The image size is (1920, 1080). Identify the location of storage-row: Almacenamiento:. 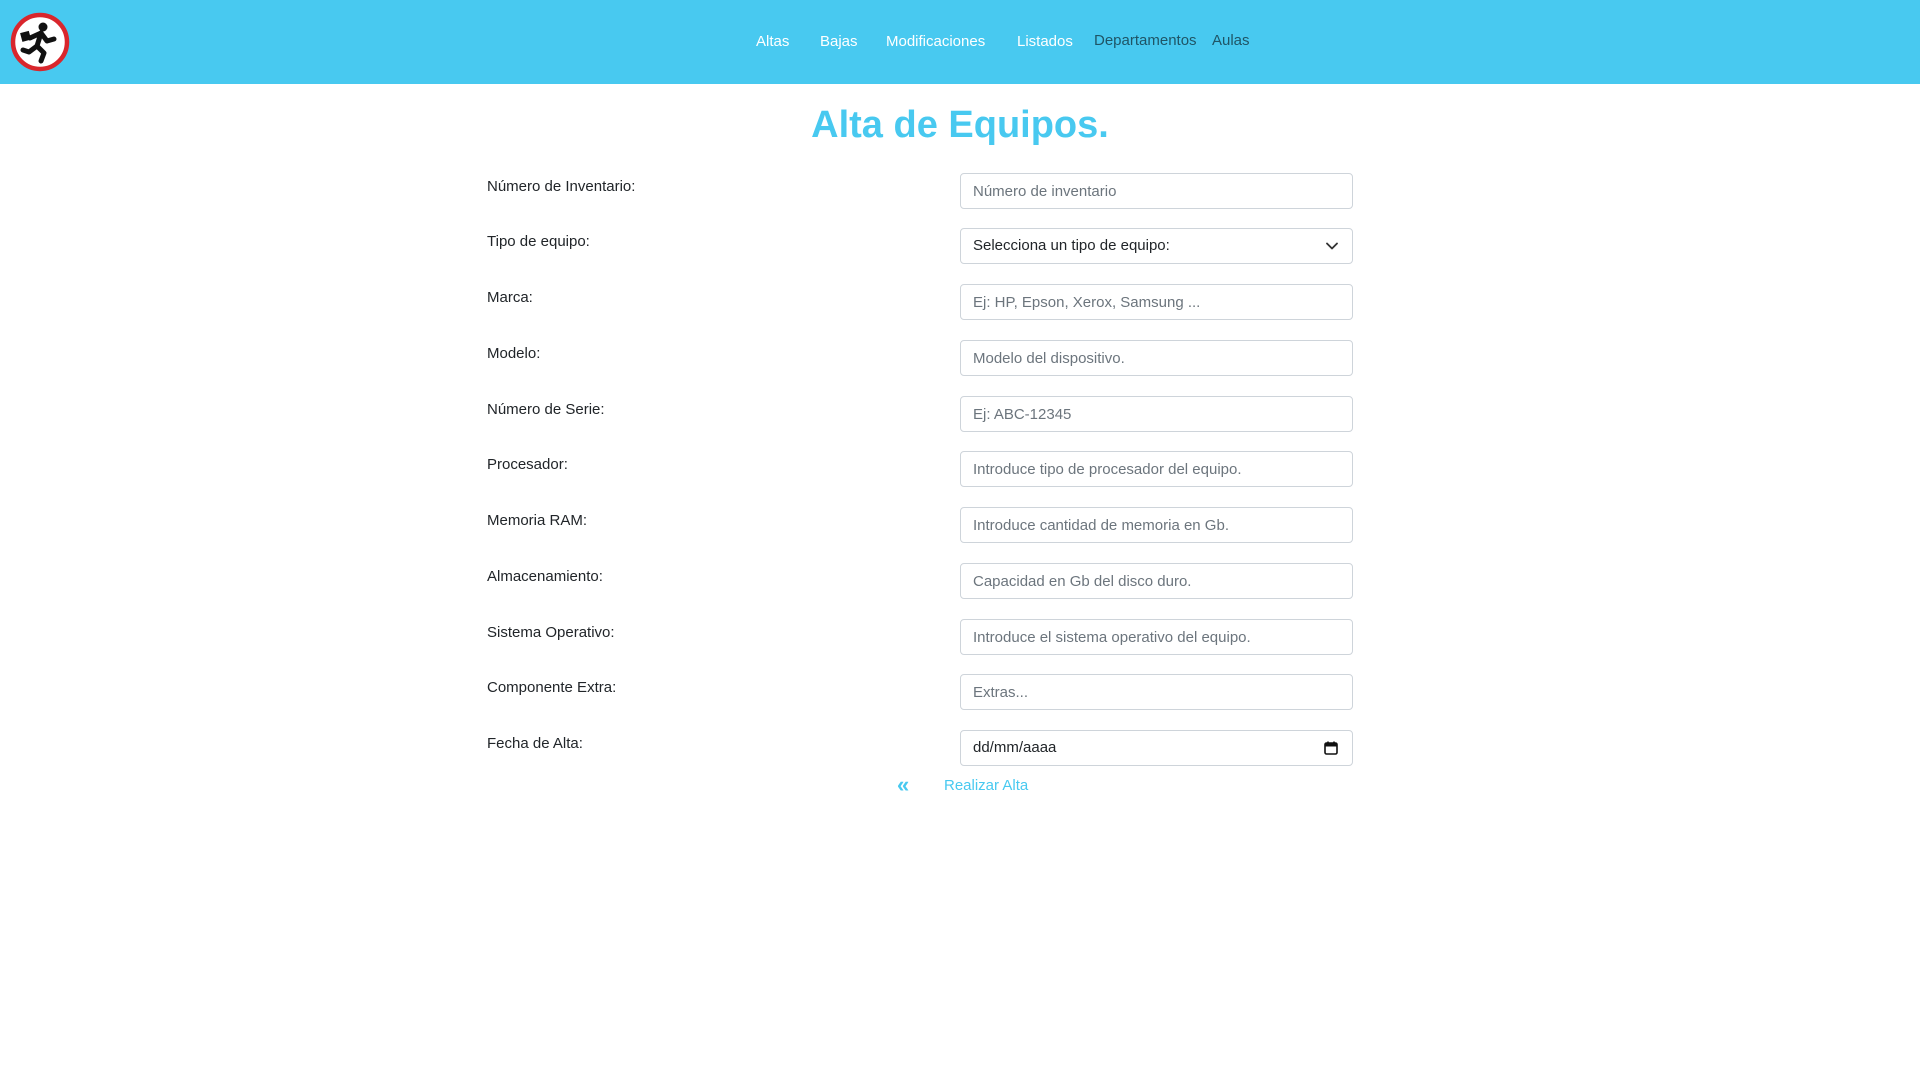
(920, 581).